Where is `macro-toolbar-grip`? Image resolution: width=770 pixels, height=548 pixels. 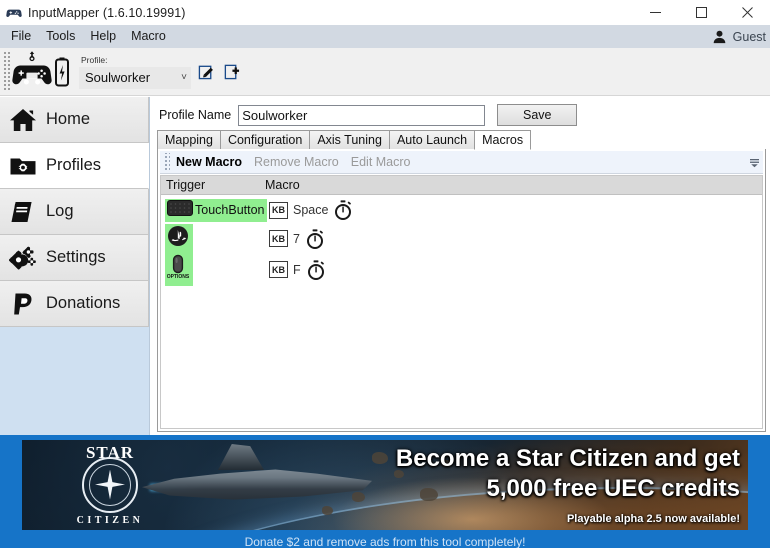 macro-toolbar-grip is located at coordinates (166, 162).